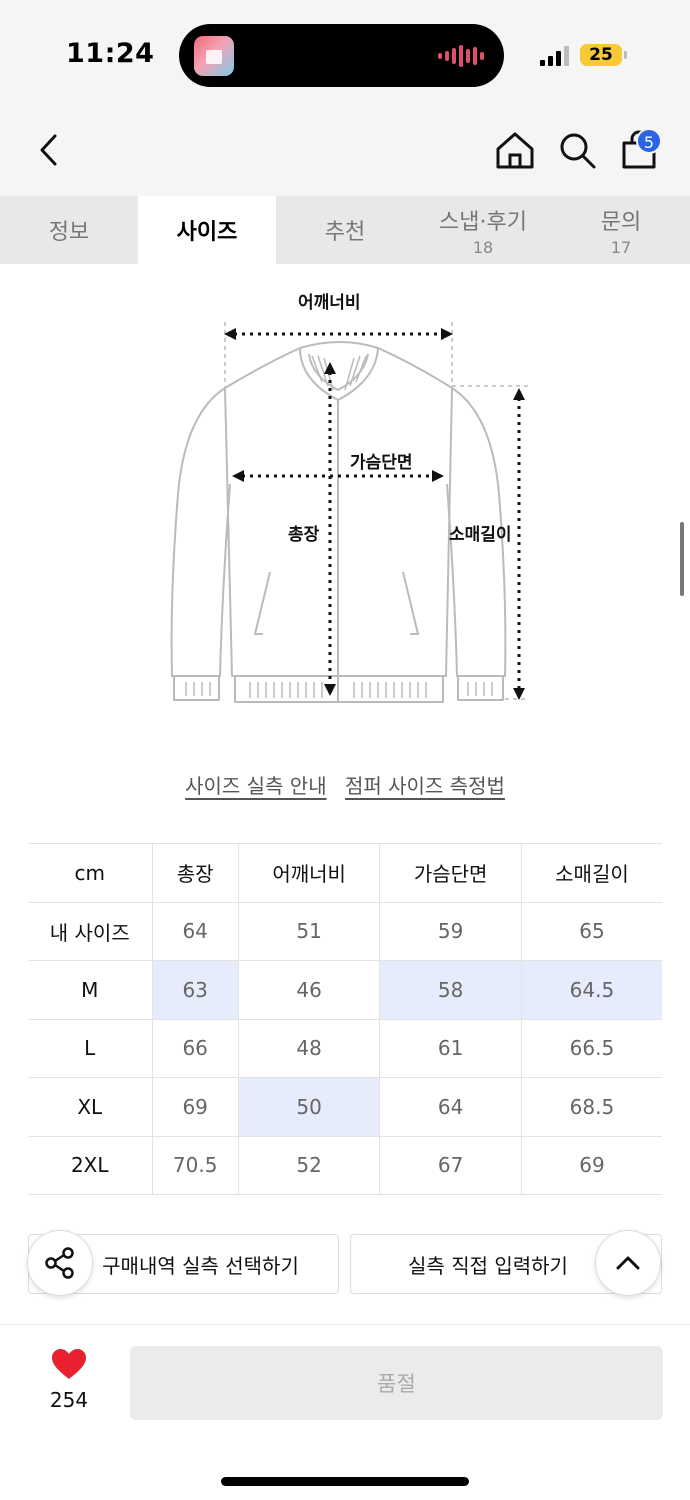  Describe the element at coordinates (308, 1165) in the screenshot. I see `table-cell: 52` at that location.